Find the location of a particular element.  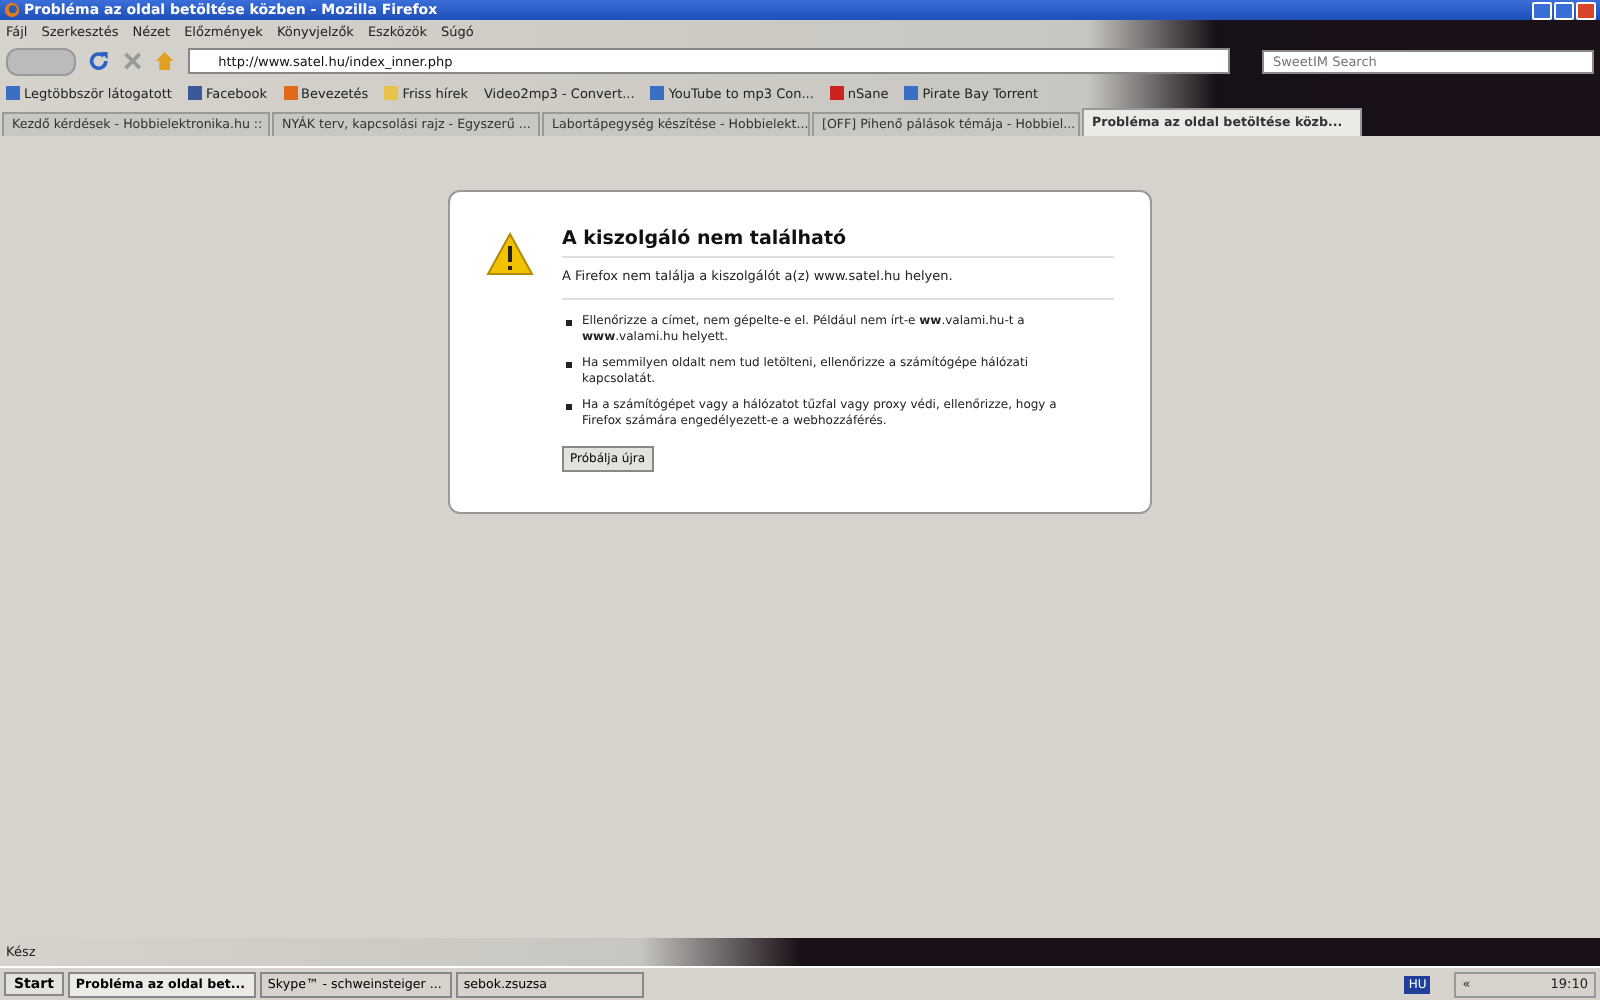

maximize-button is located at coordinates (1564, 10).